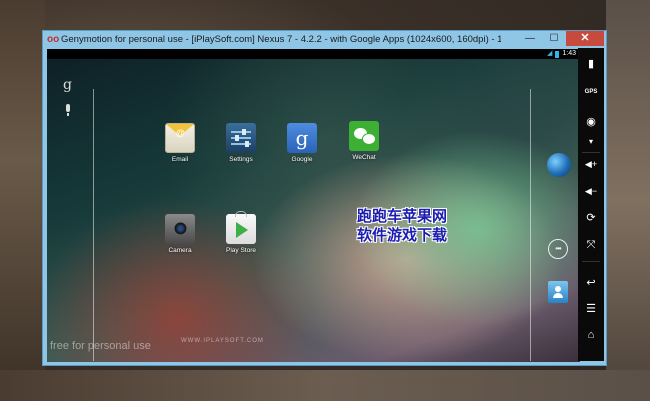  I want to click on menu-icon: ☰, so click(591, 309).